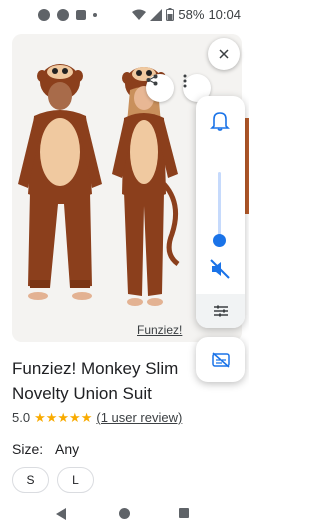 The image size is (320, 532). I want to click on captions-off-icon, so click(220, 359).